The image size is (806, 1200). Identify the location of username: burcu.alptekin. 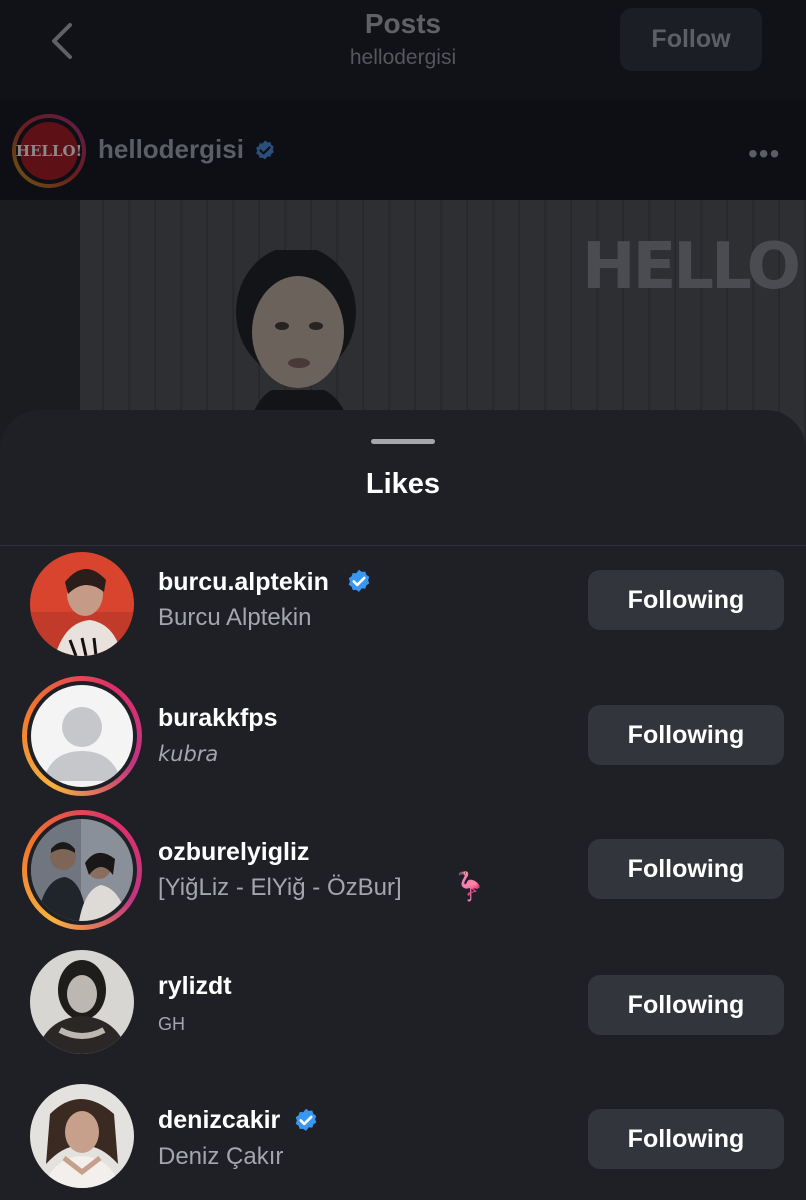
(243, 582).